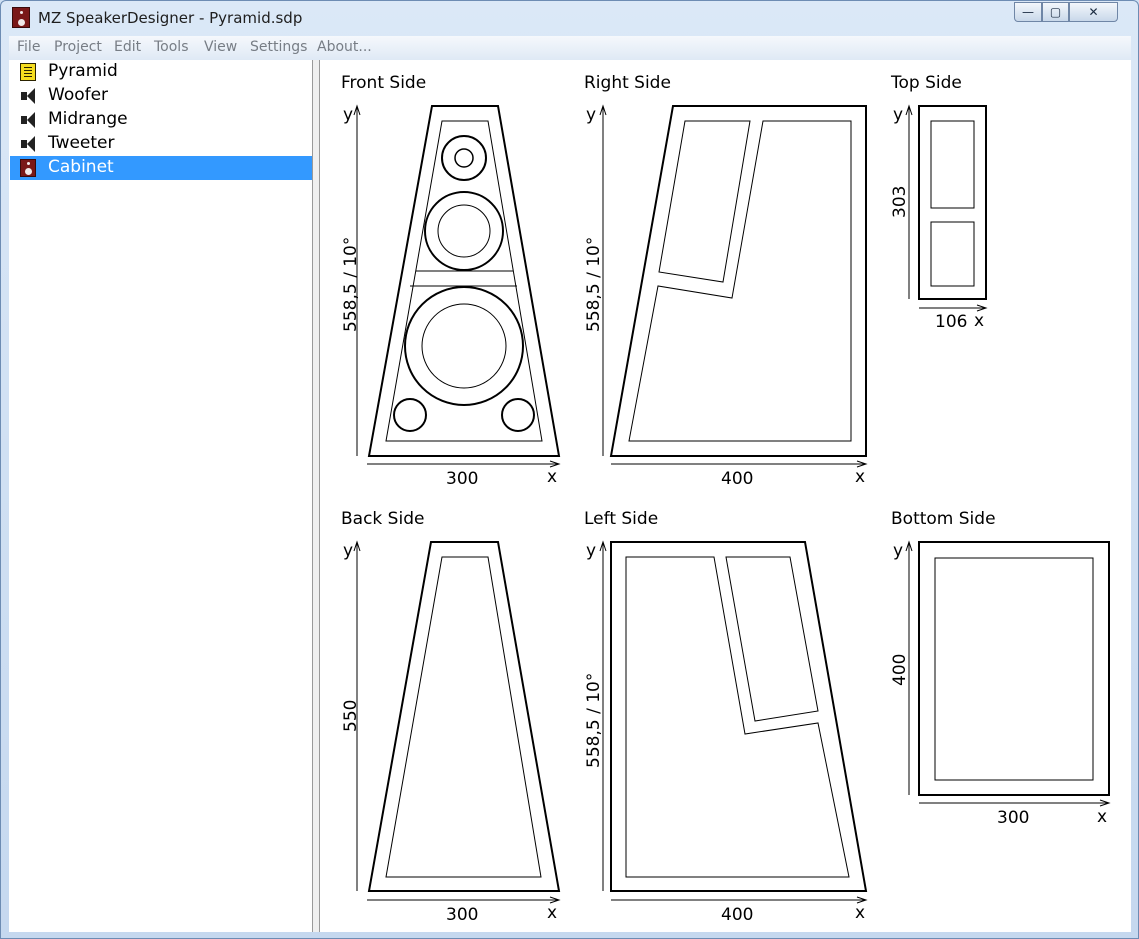  Describe the element at coordinates (900, 670) in the screenshot. I see `bottom-height-label: 400` at that location.